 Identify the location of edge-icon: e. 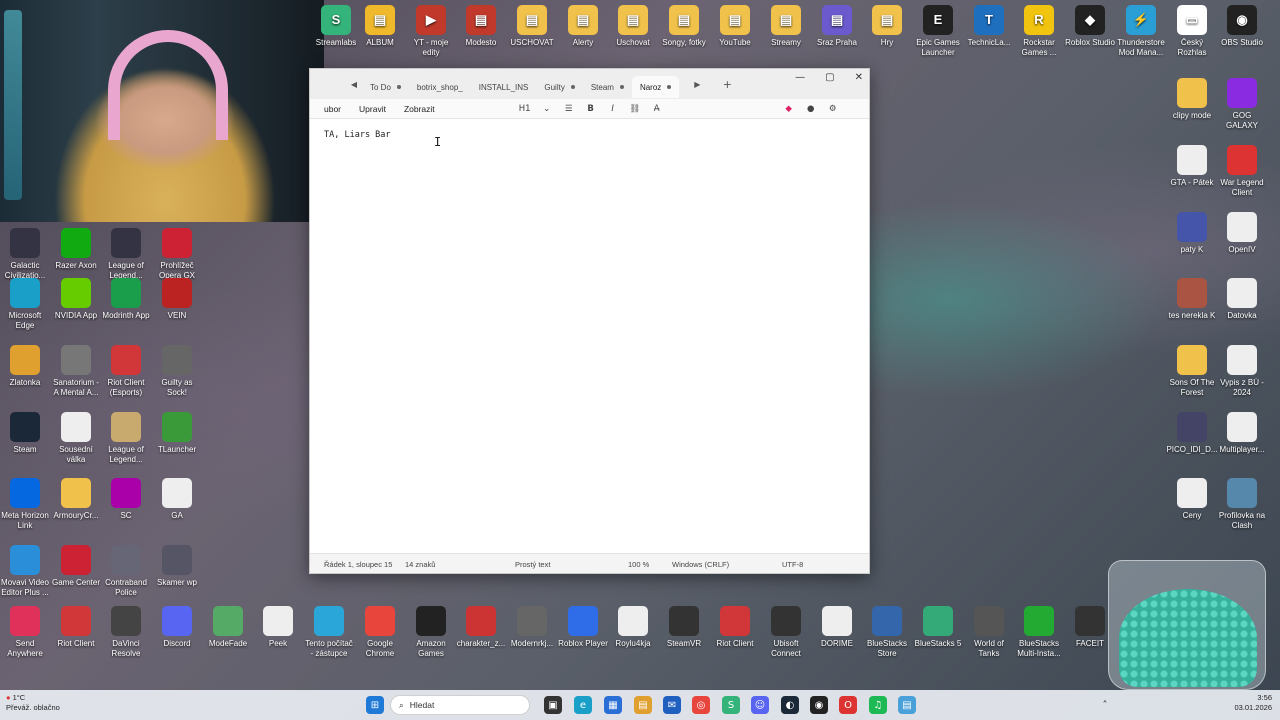
(583, 705).